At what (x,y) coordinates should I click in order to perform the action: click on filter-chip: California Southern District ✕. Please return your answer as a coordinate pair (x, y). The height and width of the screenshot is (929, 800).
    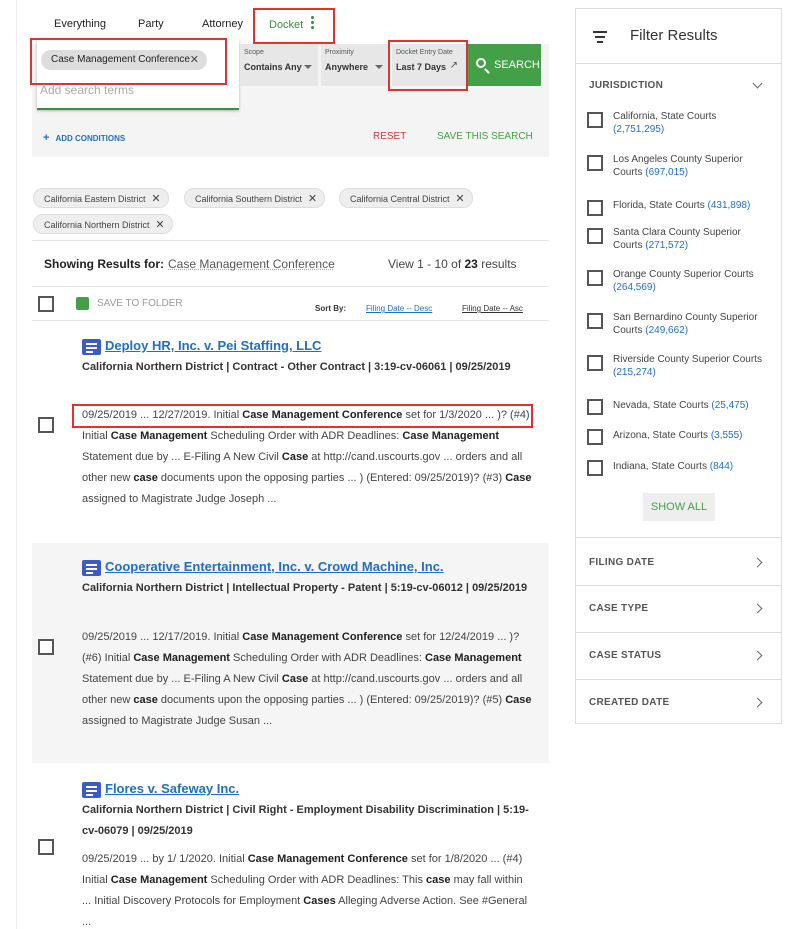
    Looking at the image, I should click on (255, 198).